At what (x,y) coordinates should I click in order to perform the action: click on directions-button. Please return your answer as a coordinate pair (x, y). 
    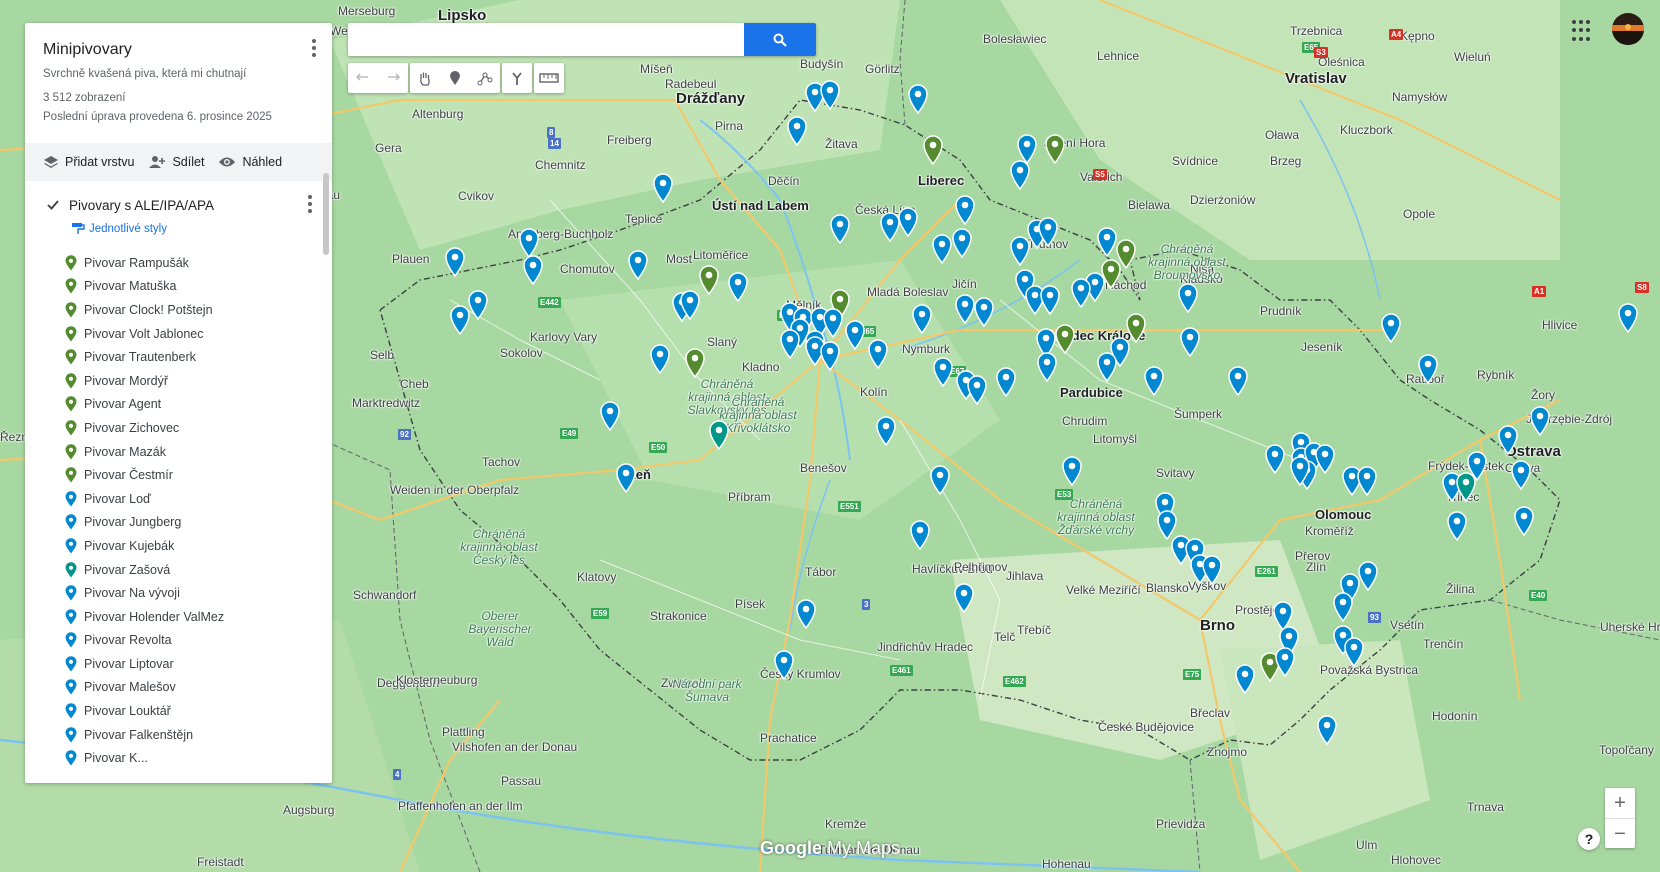
    Looking at the image, I should click on (517, 78).